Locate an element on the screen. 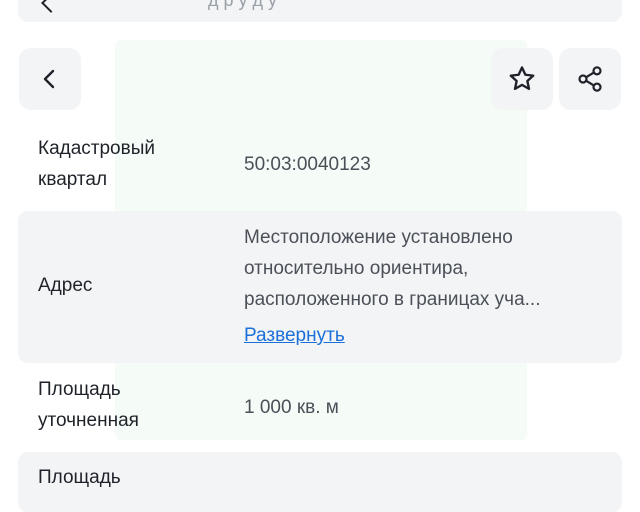 Image resolution: width=640 pixels, height=512 pixels. star-icon is located at coordinates (522, 78).